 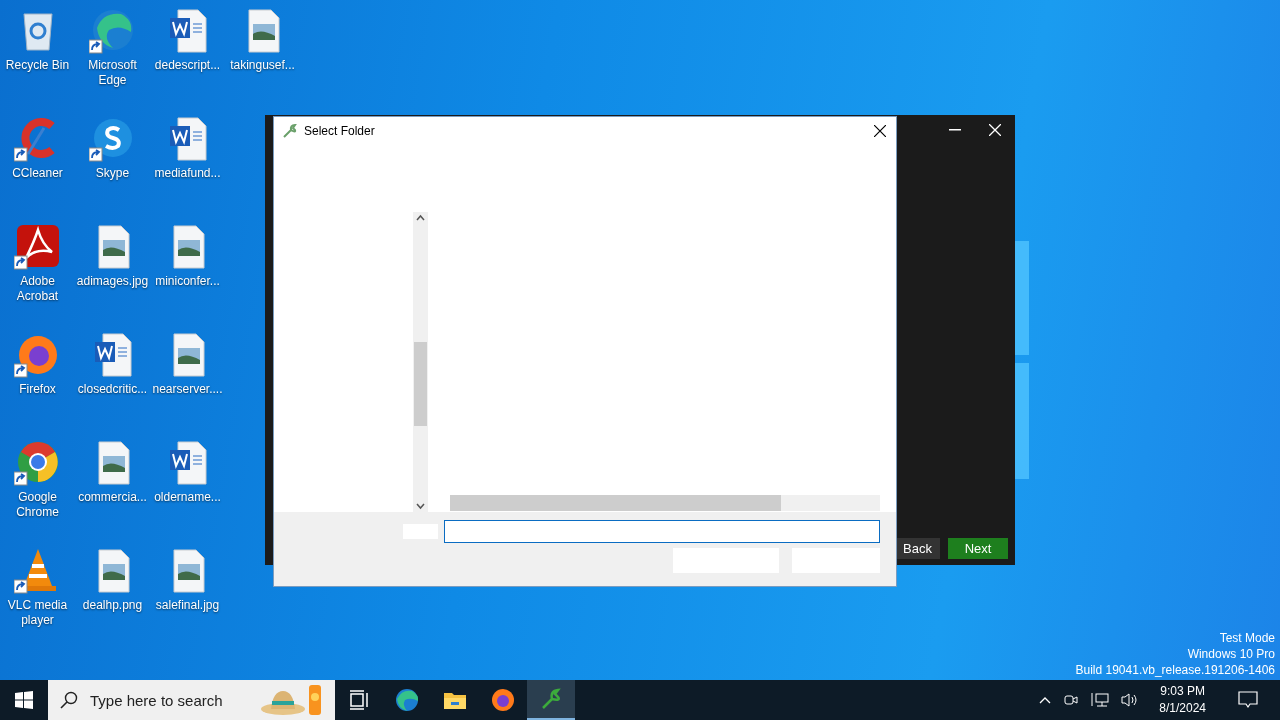 I want to click on icon-label: Skype, so click(x=112, y=173).